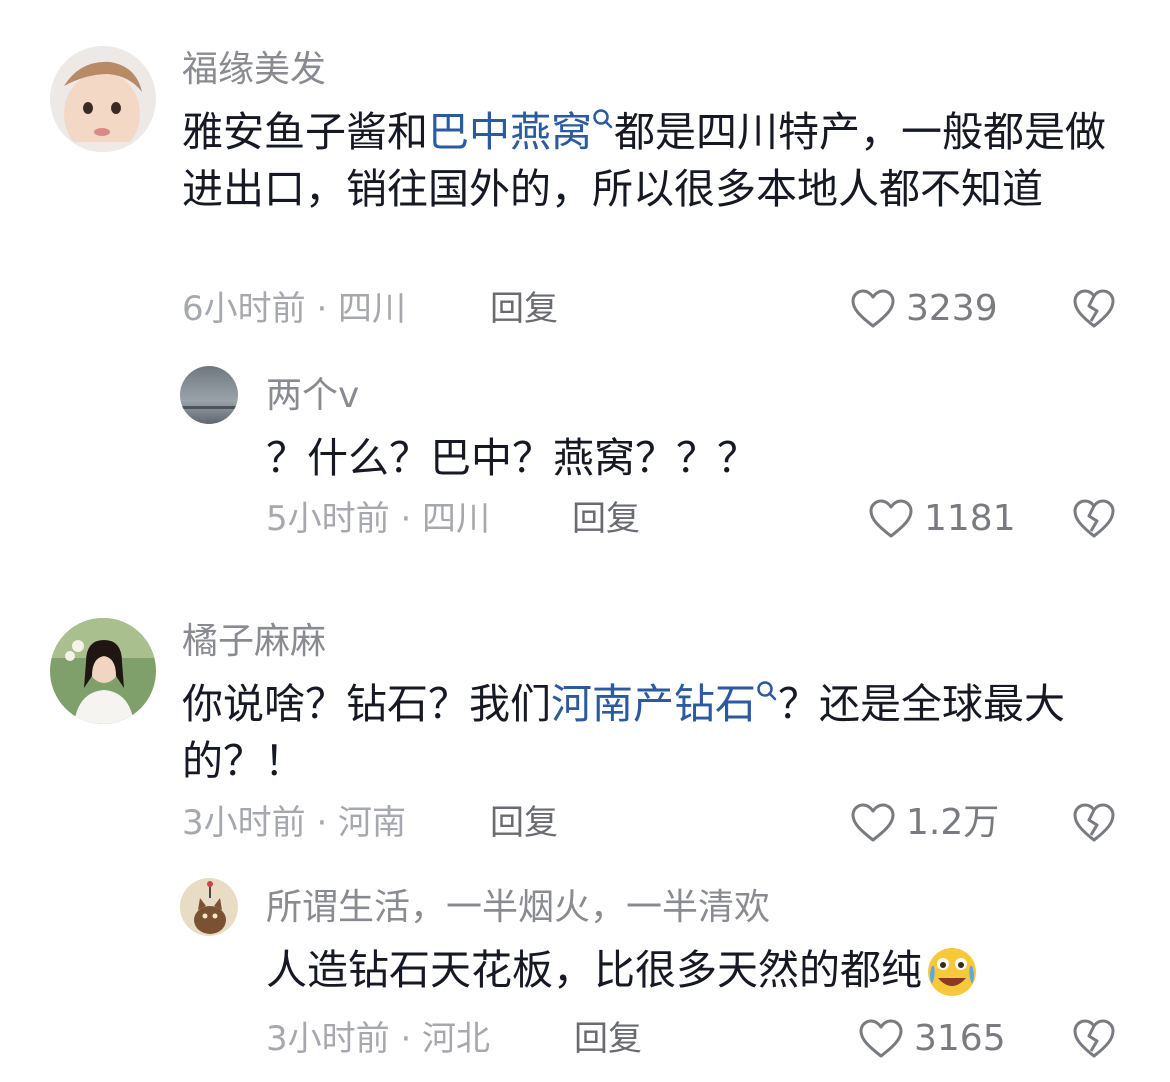 Image resolution: width=1170 pixels, height=1082 pixels. I want to click on reply-text: ？什么？巴中？燕窝？？？, so click(512, 458).